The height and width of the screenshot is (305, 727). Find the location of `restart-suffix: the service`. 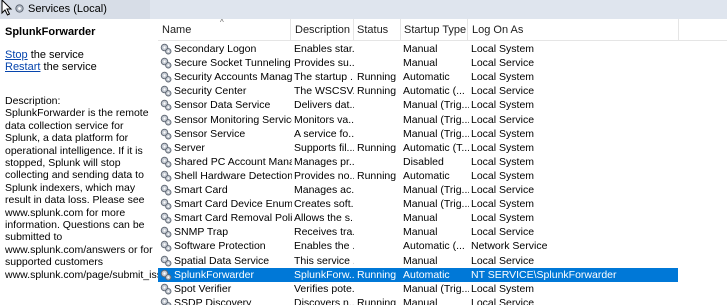

restart-suffix: the service is located at coordinates (68, 67).